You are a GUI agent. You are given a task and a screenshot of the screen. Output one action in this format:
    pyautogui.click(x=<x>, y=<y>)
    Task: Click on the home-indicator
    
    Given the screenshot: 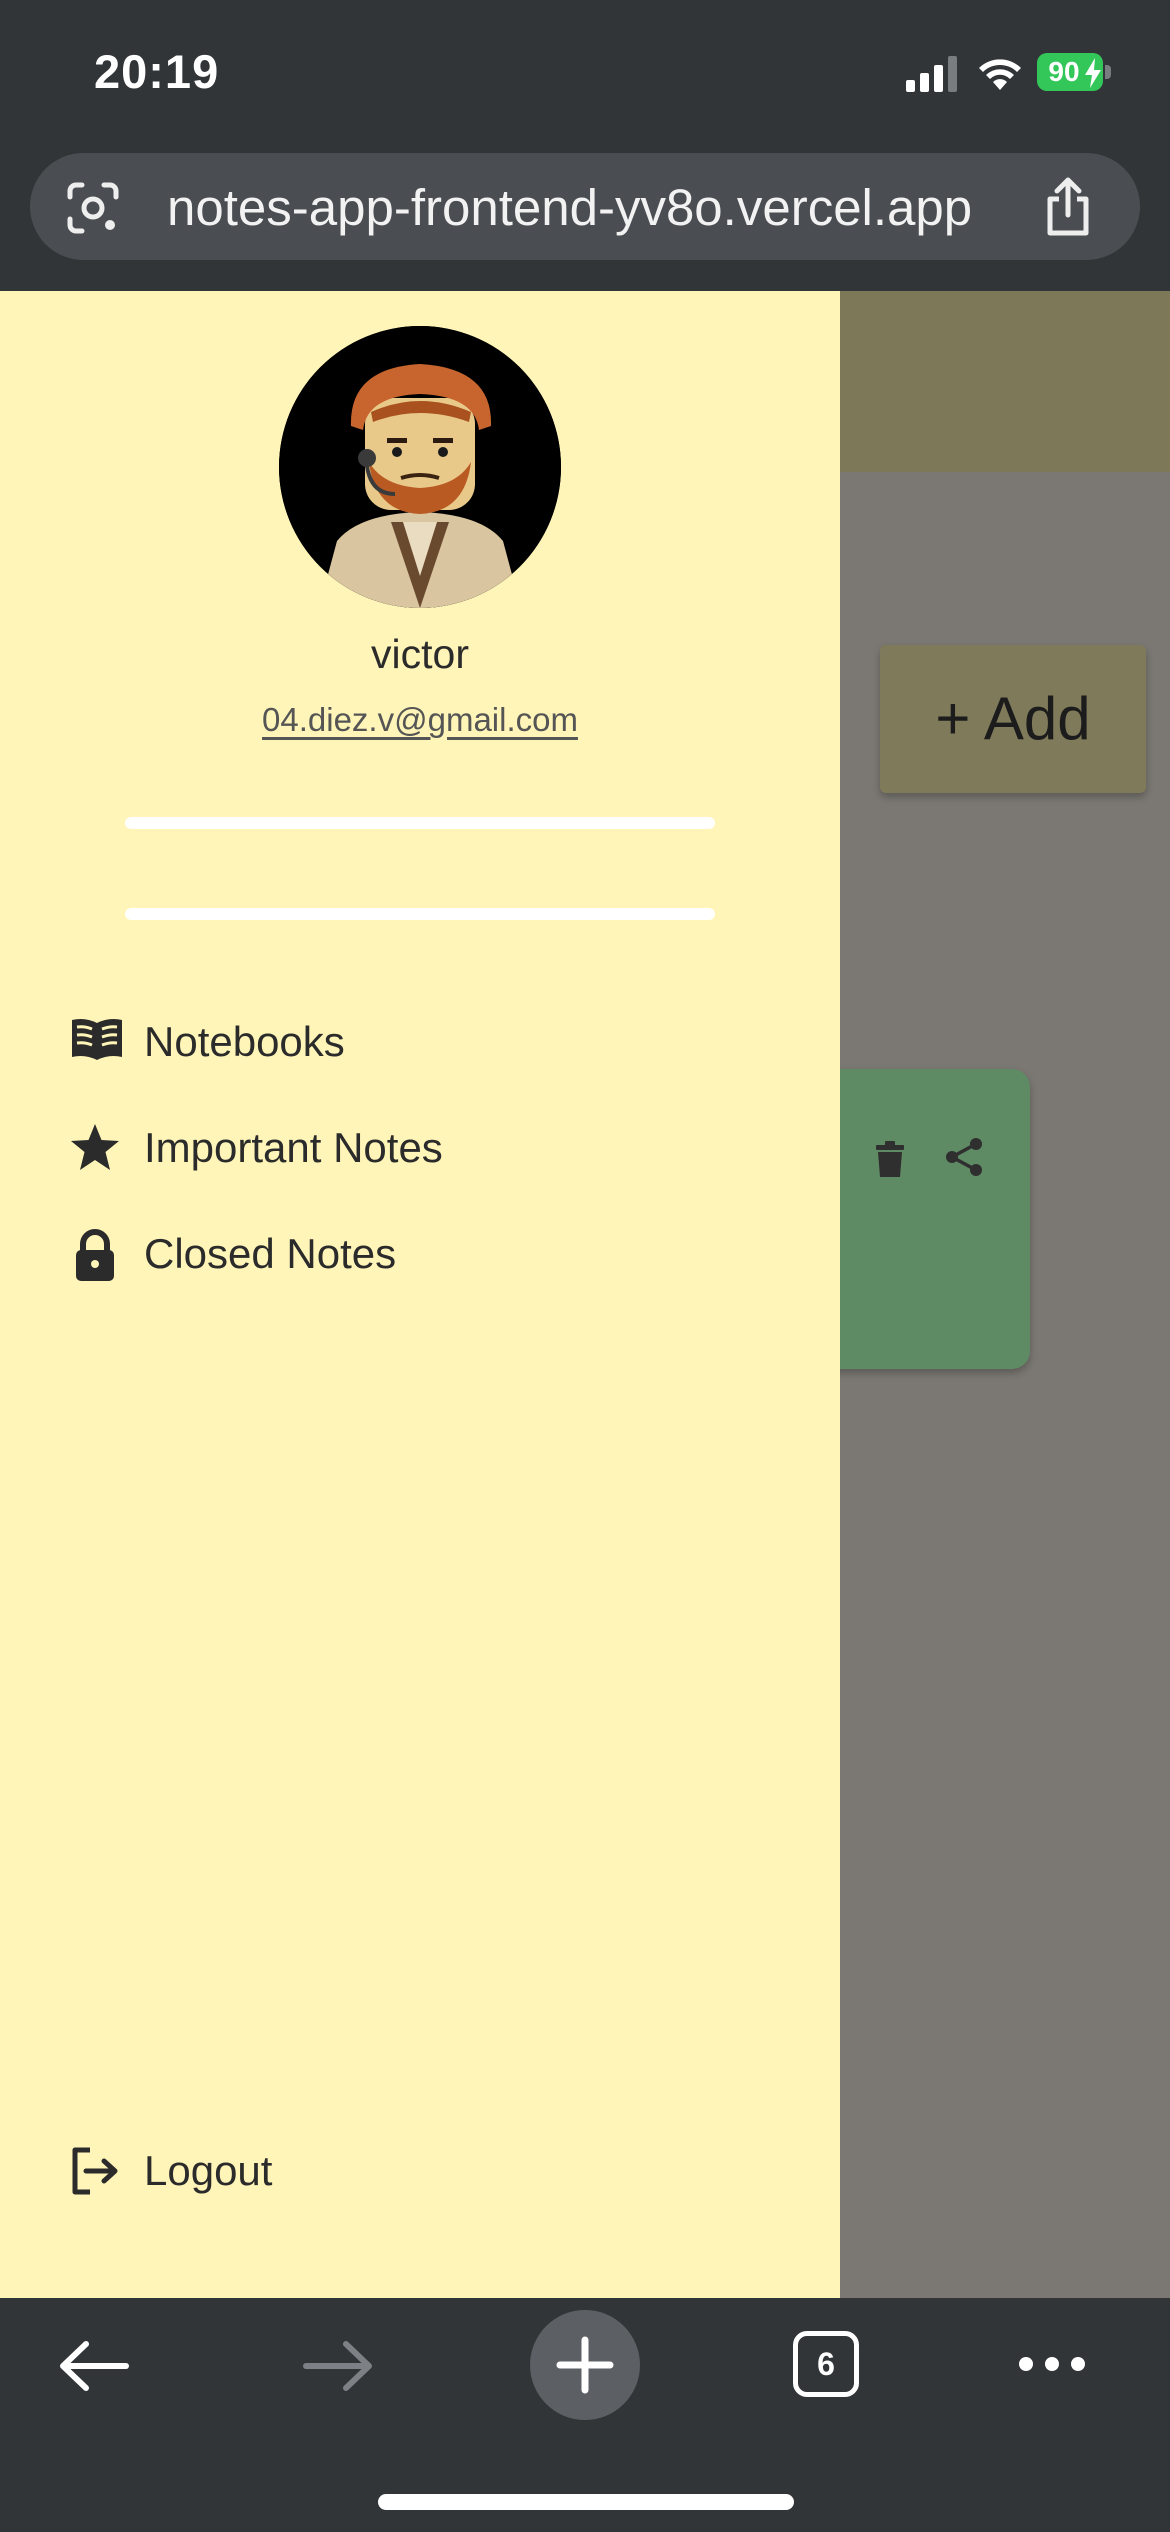 What is the action you would take?
    pyautogui.click(x=586, y=2502)
    